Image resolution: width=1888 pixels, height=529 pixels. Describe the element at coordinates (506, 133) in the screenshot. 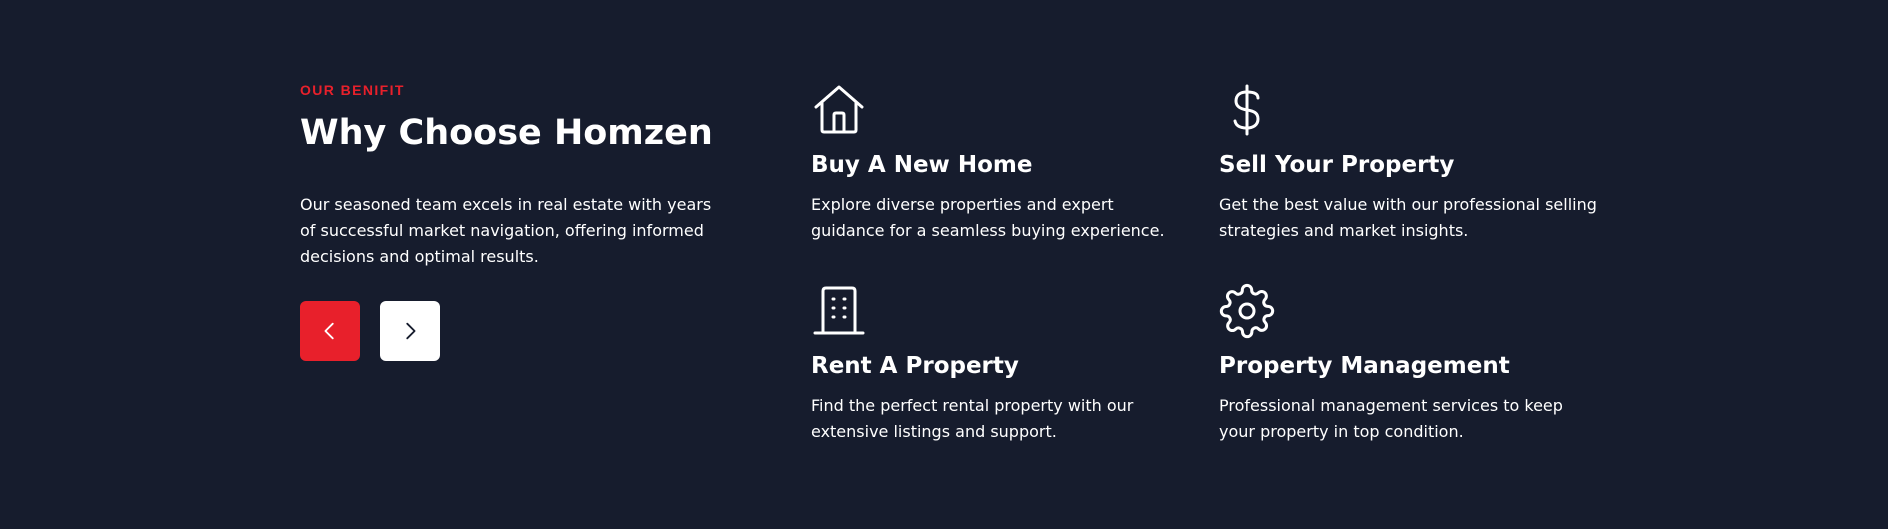

I see `section-title: Why Choose Homzen` at that location.